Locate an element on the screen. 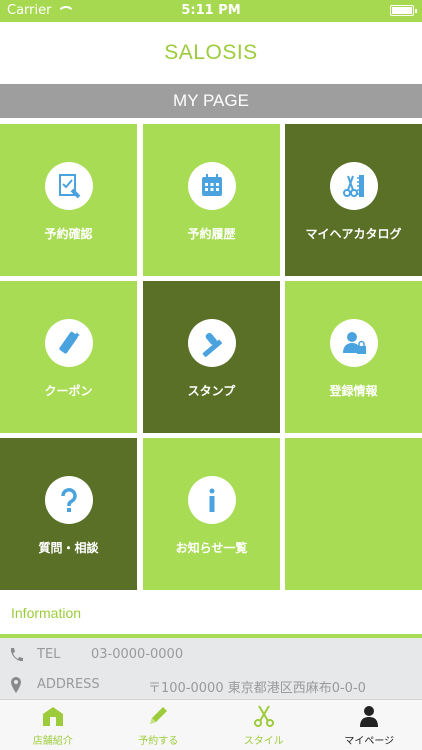 The width and height of the screenshot is (422, 750). tile-label: スタンプ is located at coordinates (211, 391).